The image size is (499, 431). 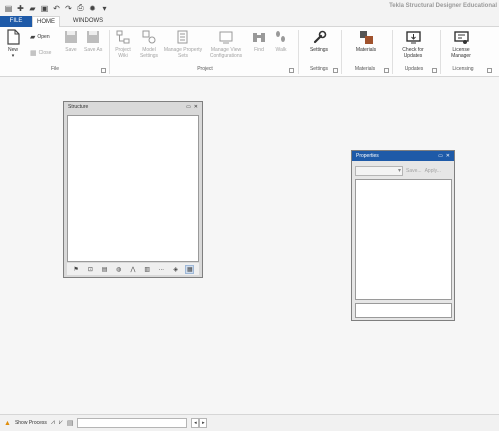 I want to click on license-manager-button: License Manager, so click(x=461, y=44).